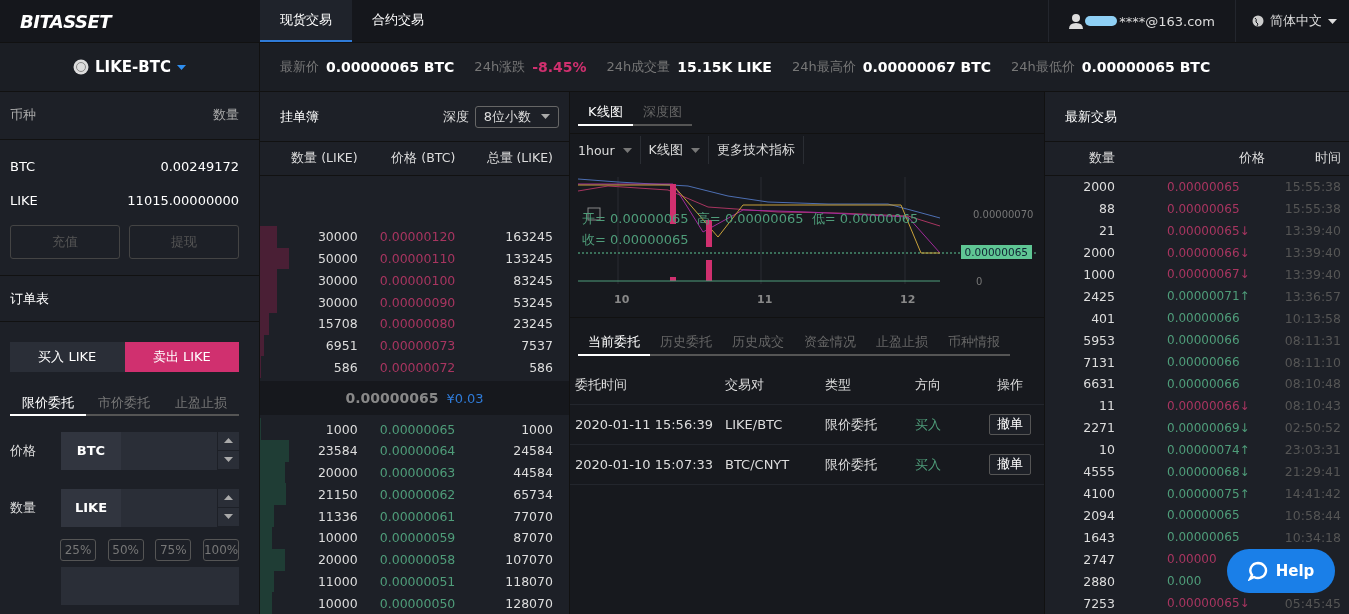 Image resolution: width=1349 pixels, height=614 pixels. Describe the element at coordinates (299, 67) in the screenshot. I see `stat-label: 最新价` at that location.